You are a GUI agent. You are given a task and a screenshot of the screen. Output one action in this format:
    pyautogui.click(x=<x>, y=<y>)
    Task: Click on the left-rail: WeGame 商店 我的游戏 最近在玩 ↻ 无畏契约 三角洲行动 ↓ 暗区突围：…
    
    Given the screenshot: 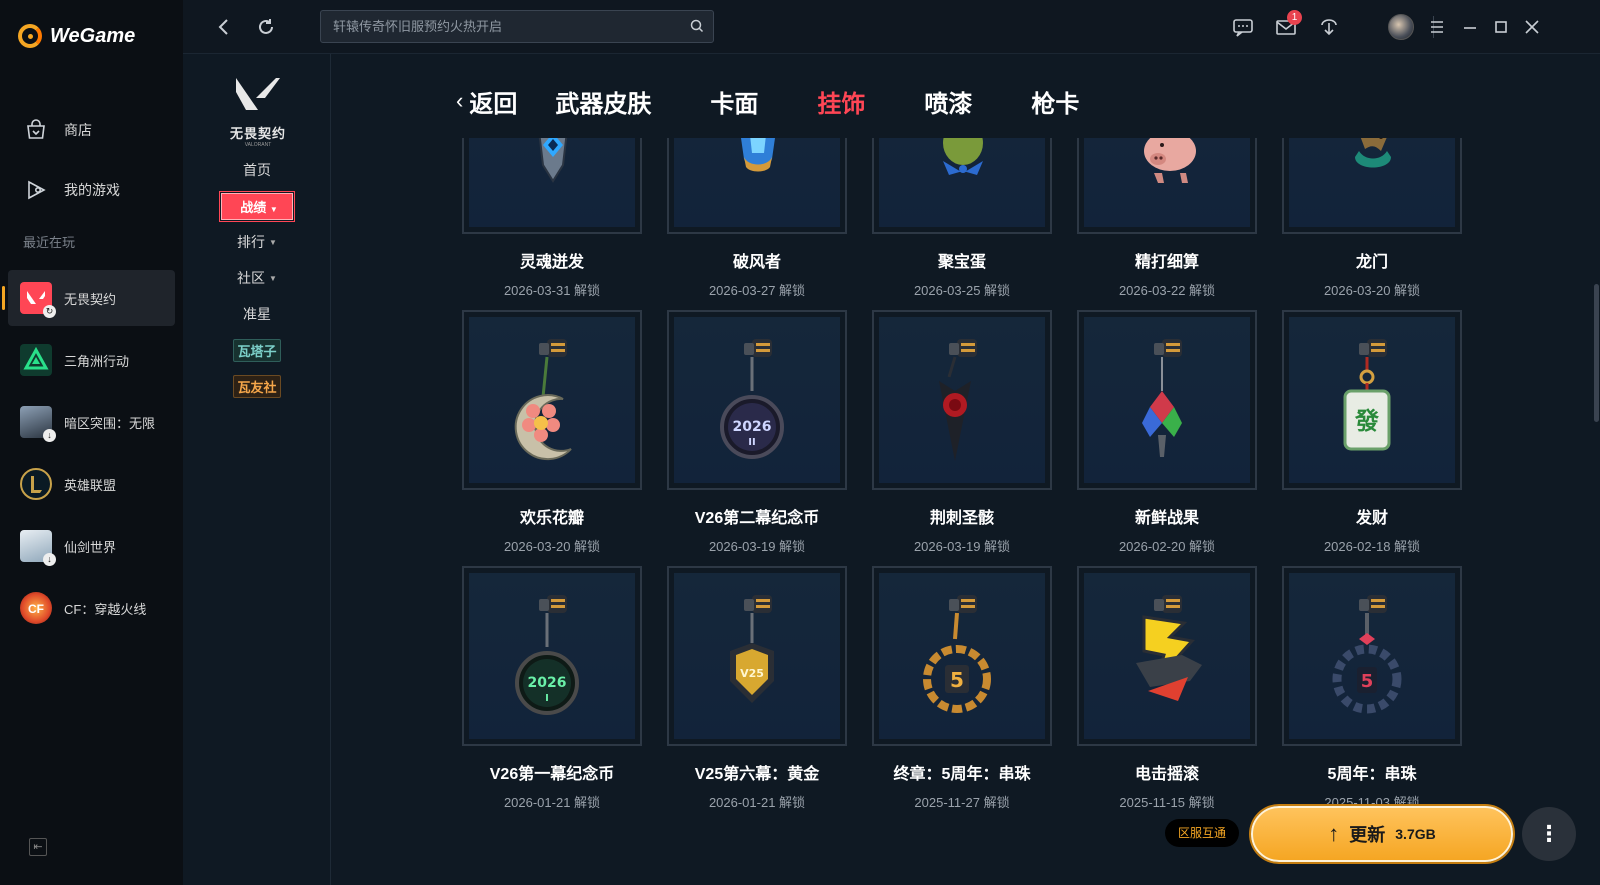 What is the action you would take?
    pyautogui.click(x=91, y=442)
    